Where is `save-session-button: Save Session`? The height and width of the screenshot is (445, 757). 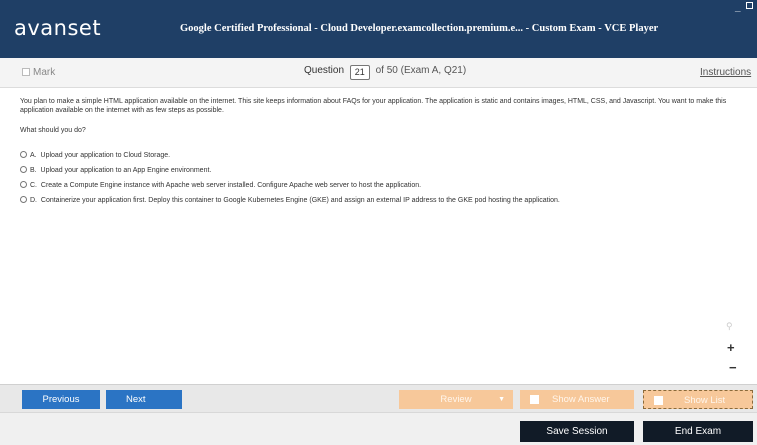
save-session-button: Save Session is located at coordinates (577, 431).